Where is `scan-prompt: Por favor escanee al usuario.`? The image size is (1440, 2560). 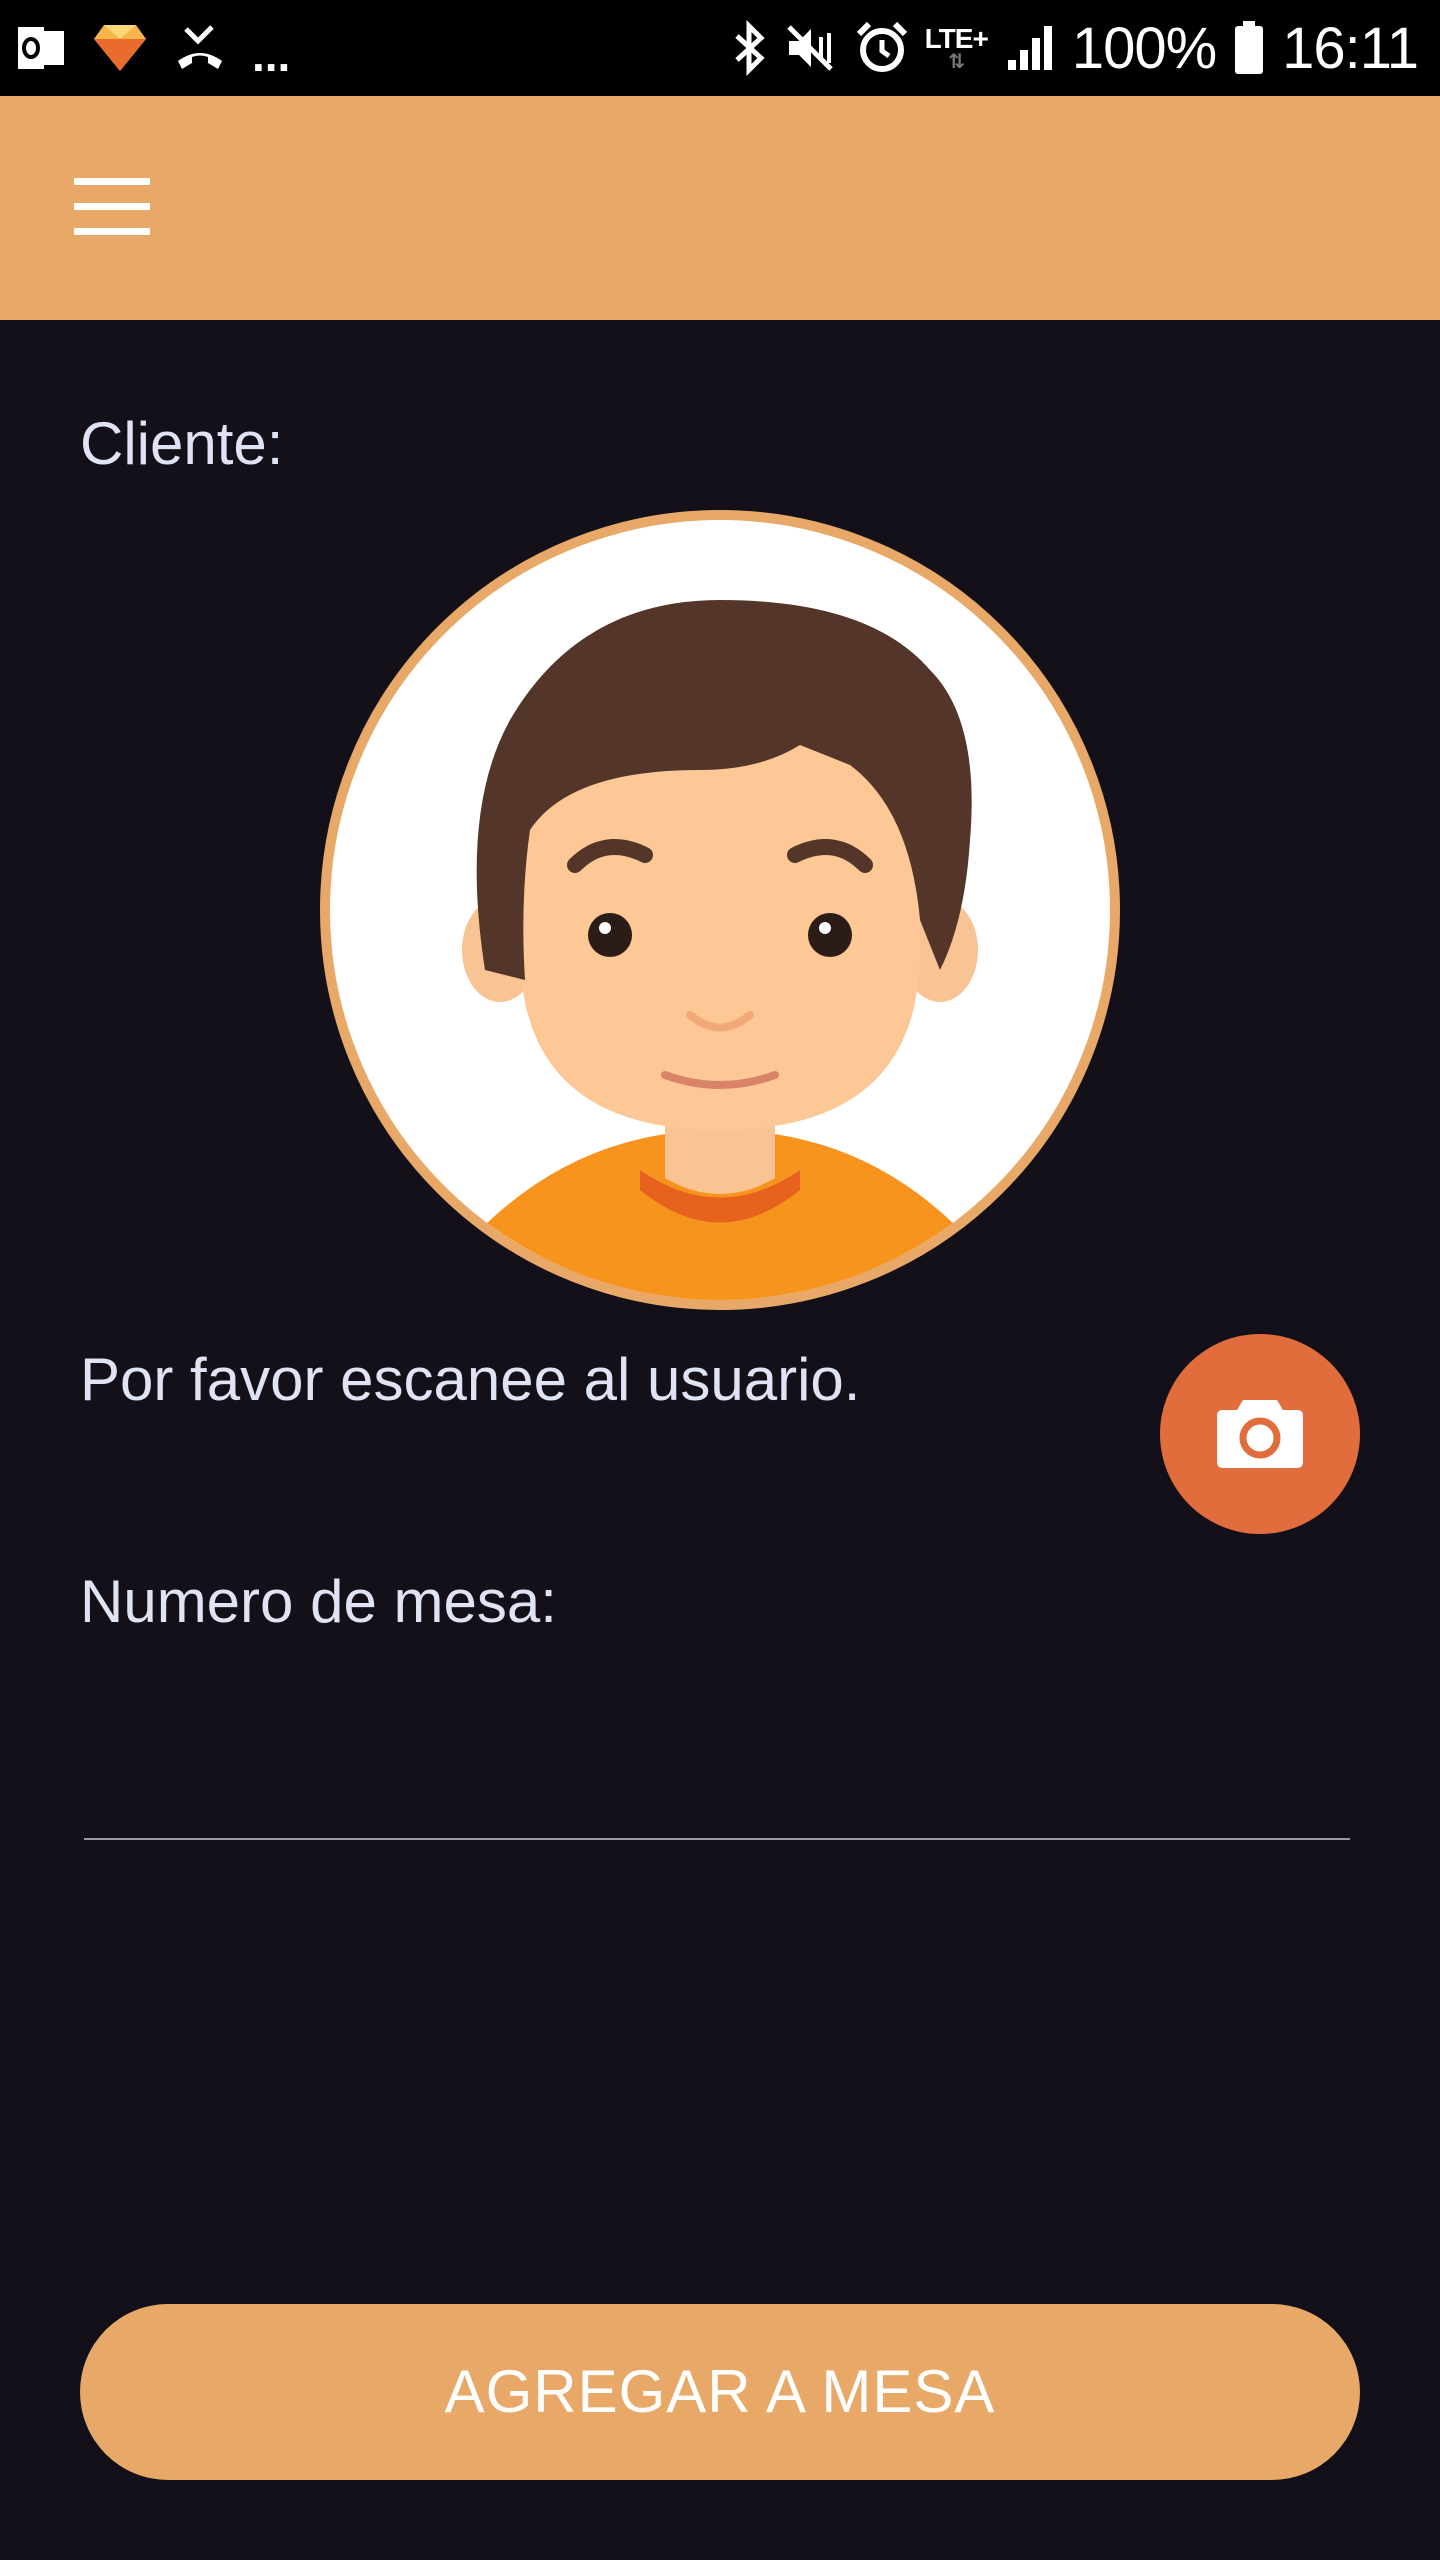
scan-prompt: Por favor escanee al usuario. is located at coordinates (470, 1379).